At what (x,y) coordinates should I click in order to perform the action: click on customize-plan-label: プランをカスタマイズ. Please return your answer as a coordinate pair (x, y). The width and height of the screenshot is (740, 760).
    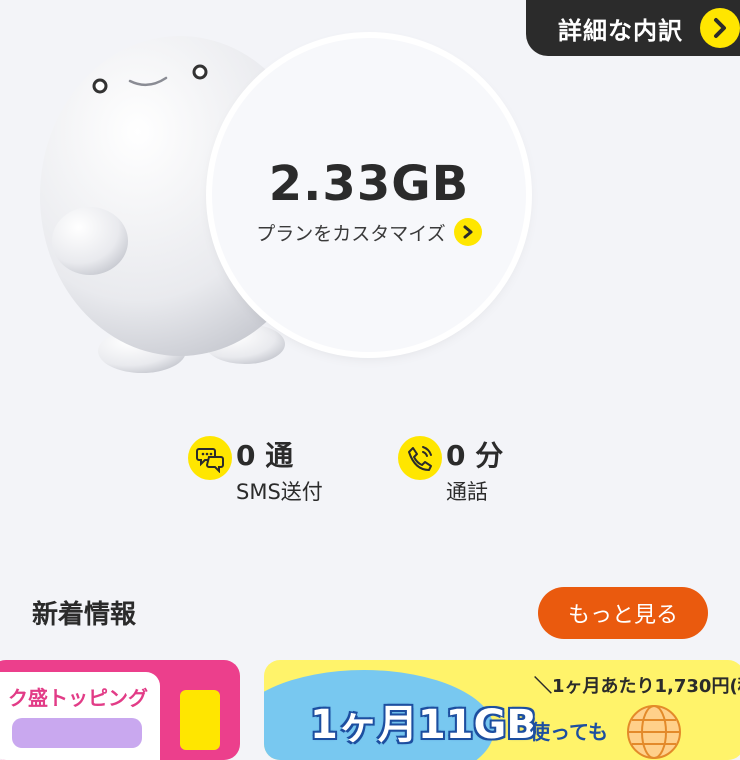
    Looking at the image, I should click on (351, 233).